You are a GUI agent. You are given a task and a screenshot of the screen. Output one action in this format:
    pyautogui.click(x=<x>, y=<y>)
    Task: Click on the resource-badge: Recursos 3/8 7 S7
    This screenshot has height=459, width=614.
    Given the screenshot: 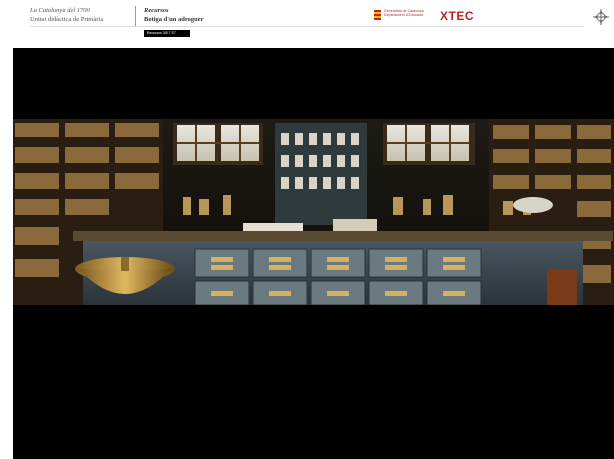 What is the action you would take?
    pyautogui.click(x=167, y=33)
    